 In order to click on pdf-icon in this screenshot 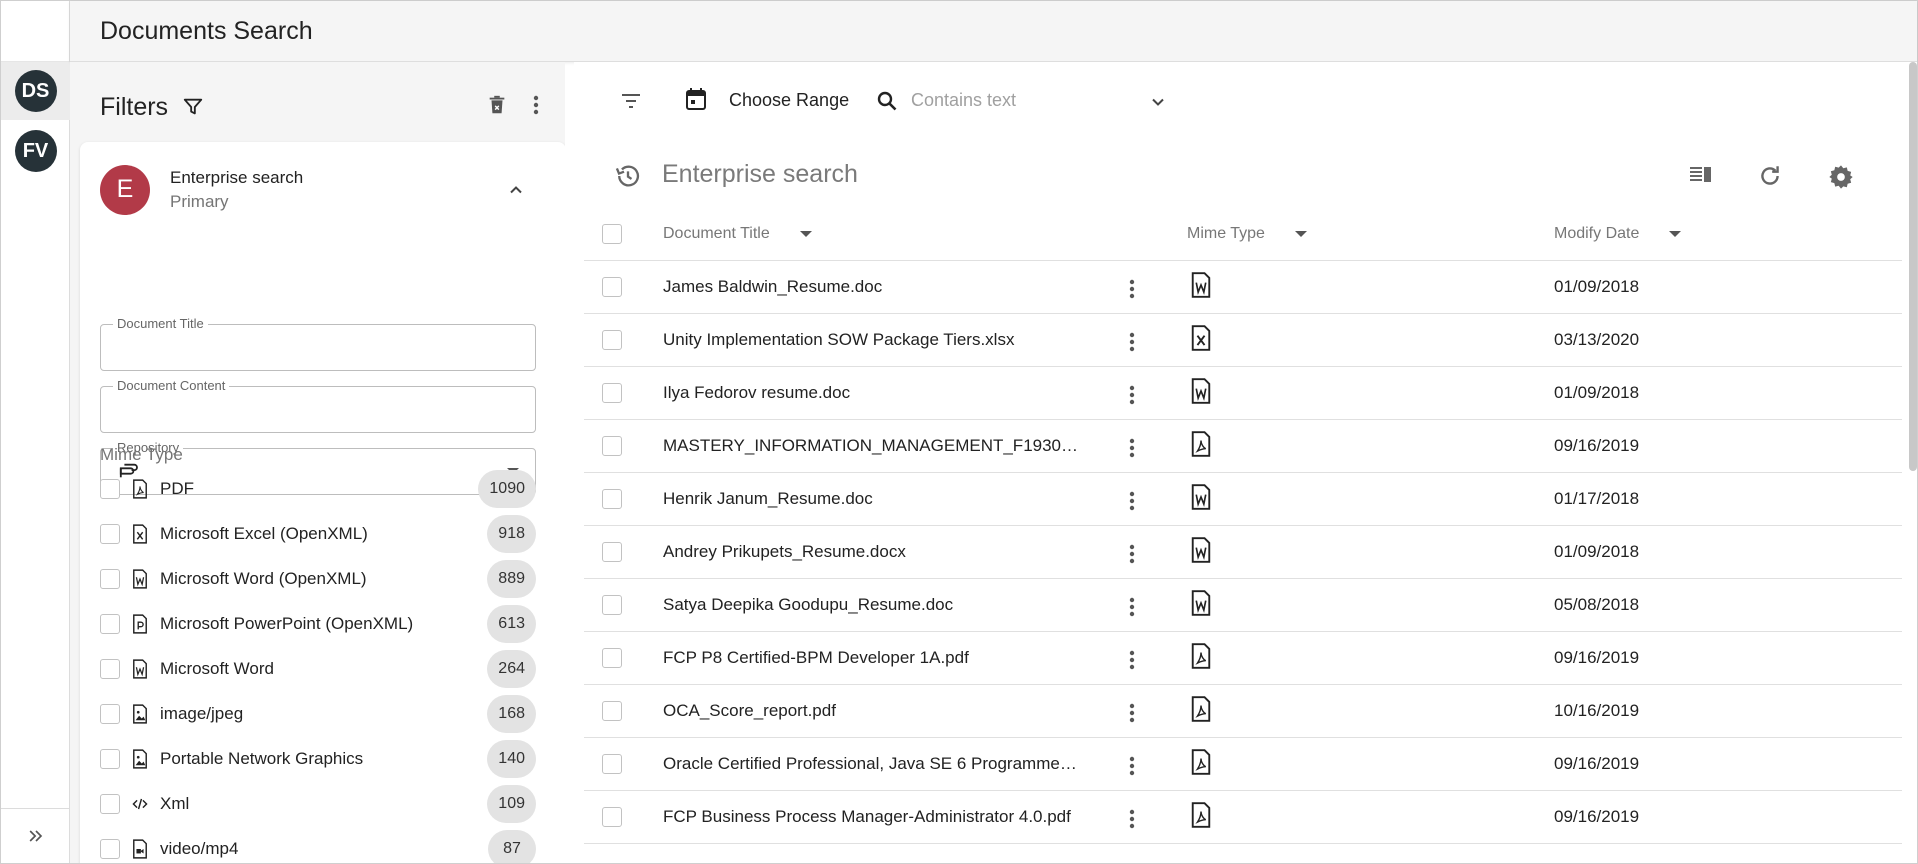, I will do `click(1201, 817)`.